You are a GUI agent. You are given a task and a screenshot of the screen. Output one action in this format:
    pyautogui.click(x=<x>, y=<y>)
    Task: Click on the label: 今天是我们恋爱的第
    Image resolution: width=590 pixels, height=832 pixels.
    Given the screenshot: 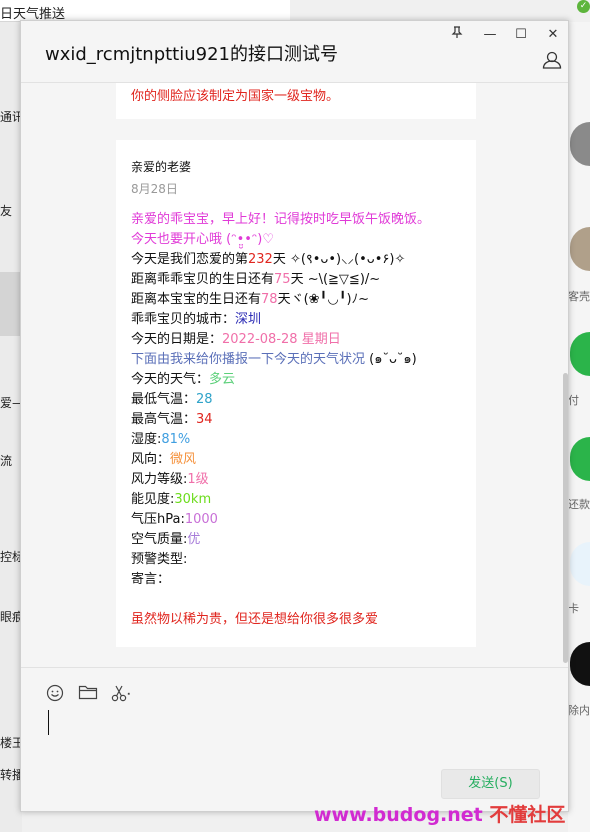 What is the action you would take?
    pyautogui.click(x=190, y=259)
    